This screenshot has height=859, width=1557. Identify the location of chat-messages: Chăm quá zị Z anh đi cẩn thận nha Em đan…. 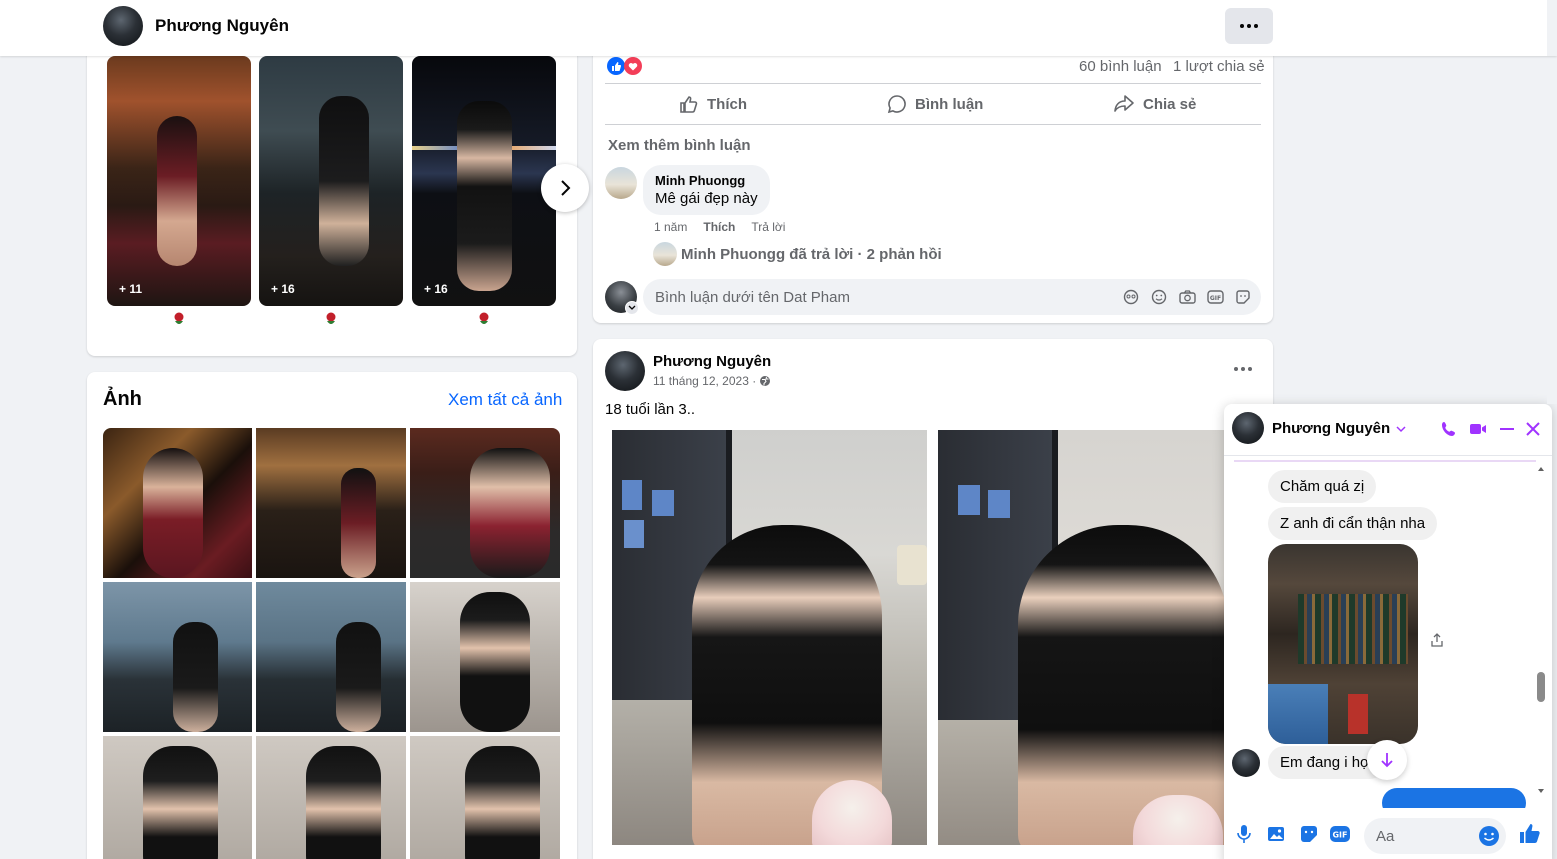
(1388, 637).